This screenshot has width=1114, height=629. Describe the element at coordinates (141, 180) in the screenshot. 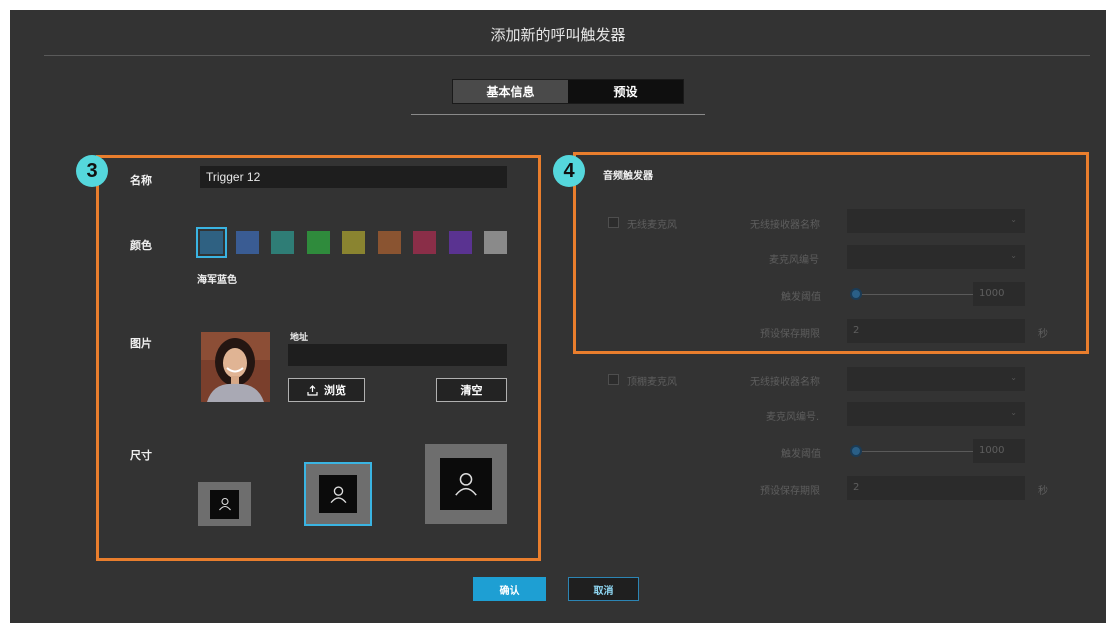

I see `name-label: 名称` at that location.